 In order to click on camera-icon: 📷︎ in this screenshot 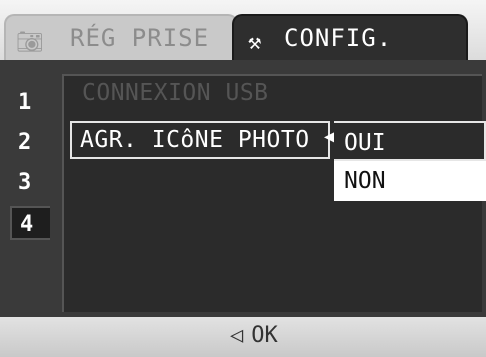, I will do `click(30, 42)`.